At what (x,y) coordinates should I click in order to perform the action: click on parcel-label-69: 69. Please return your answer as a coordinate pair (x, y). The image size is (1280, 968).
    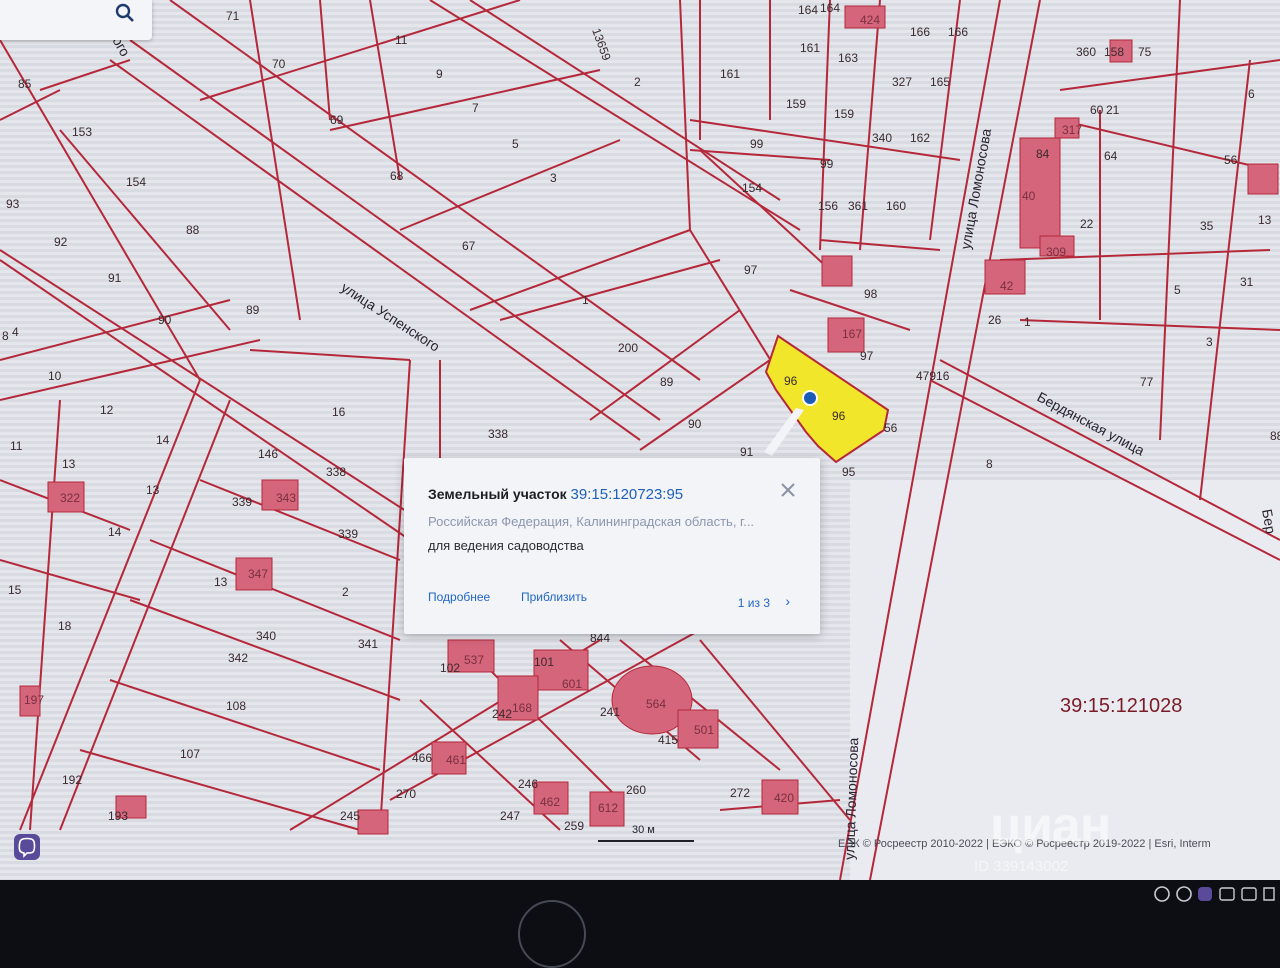
    Looking at the image, I should click on (337, 120).